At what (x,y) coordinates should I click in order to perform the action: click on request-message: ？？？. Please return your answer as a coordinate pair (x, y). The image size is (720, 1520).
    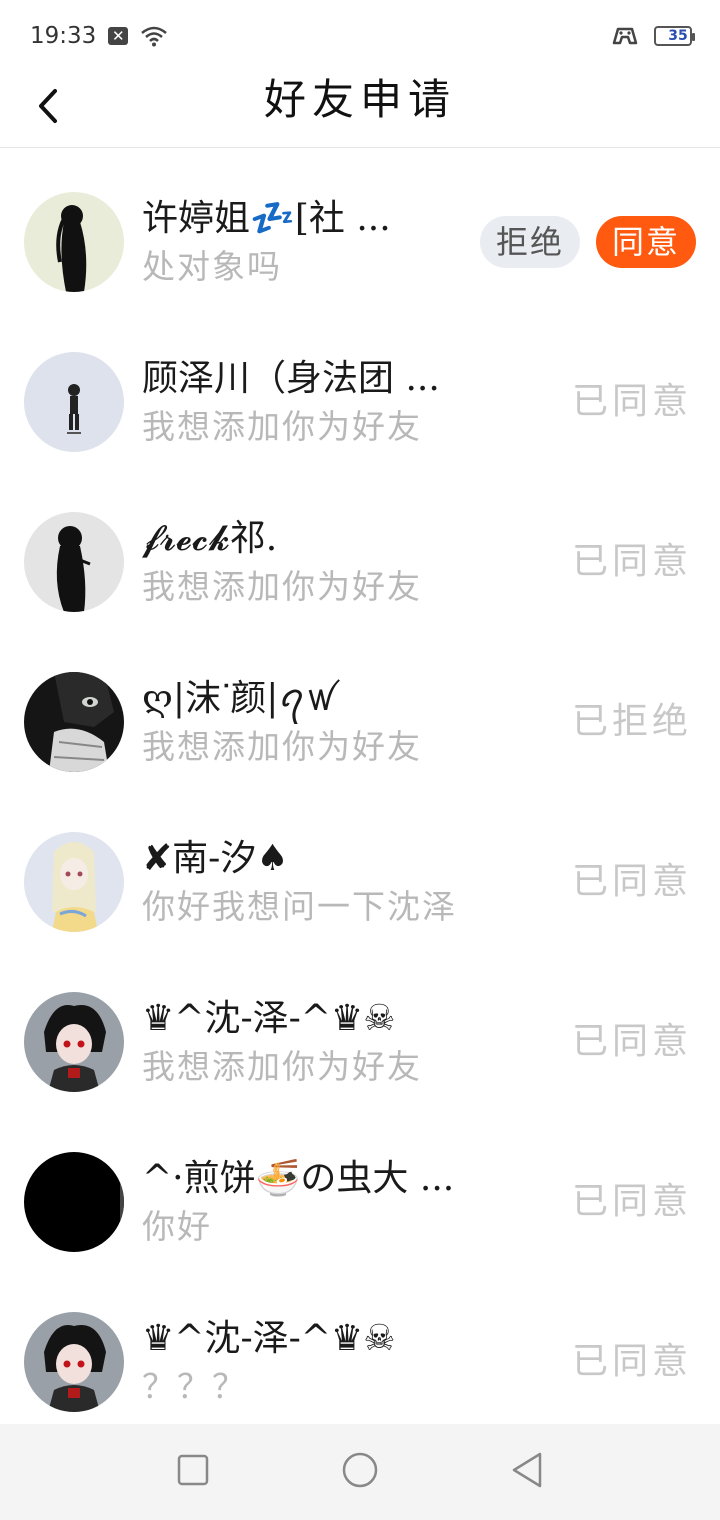
    Looking at the image, I should click on (194, 1386).